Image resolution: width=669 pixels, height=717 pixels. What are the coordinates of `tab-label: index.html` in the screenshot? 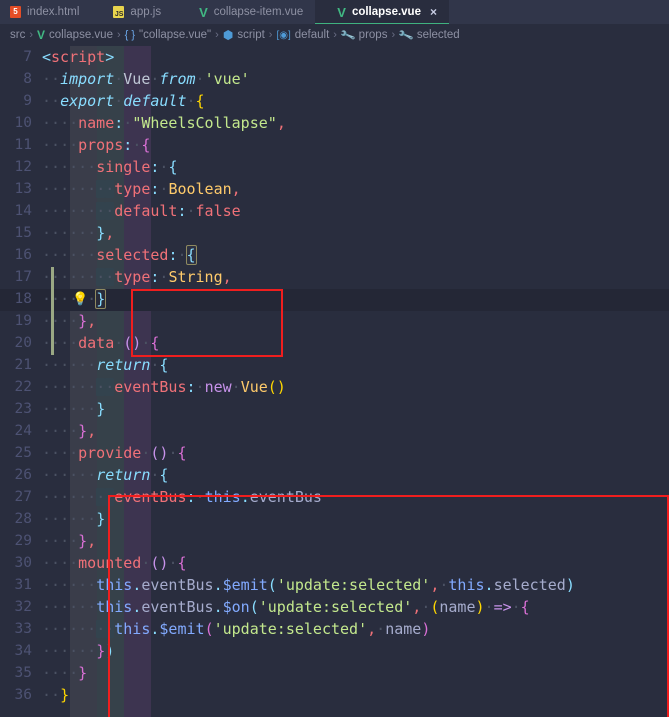 It's located at (53, 12).